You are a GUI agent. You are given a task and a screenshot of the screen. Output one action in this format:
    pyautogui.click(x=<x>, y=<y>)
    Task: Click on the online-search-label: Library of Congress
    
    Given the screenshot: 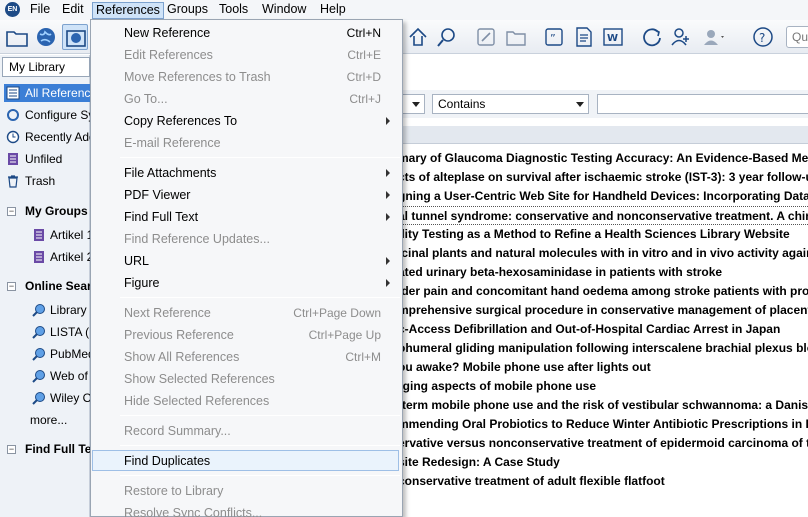 What is the action you would take?
    pyautogui.click(x=70, y=310)
    